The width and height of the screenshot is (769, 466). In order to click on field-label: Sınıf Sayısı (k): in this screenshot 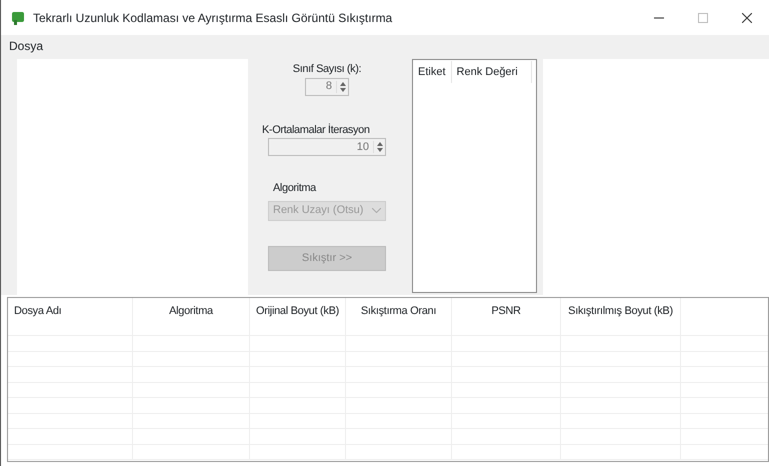, I will do `click(327, 69)`.